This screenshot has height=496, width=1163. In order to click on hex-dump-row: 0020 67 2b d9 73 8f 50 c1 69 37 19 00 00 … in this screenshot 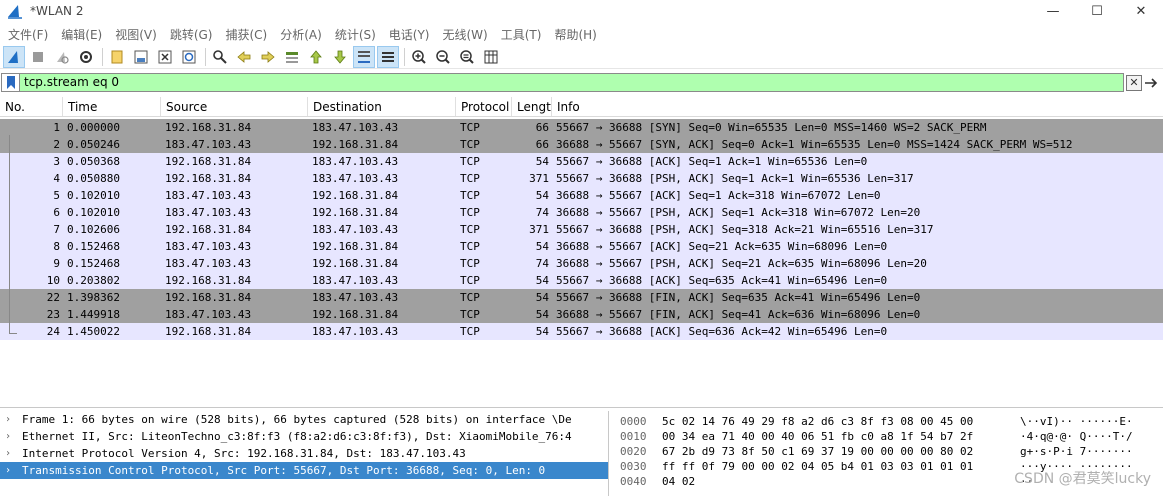, I will do `click(887, 451)`.